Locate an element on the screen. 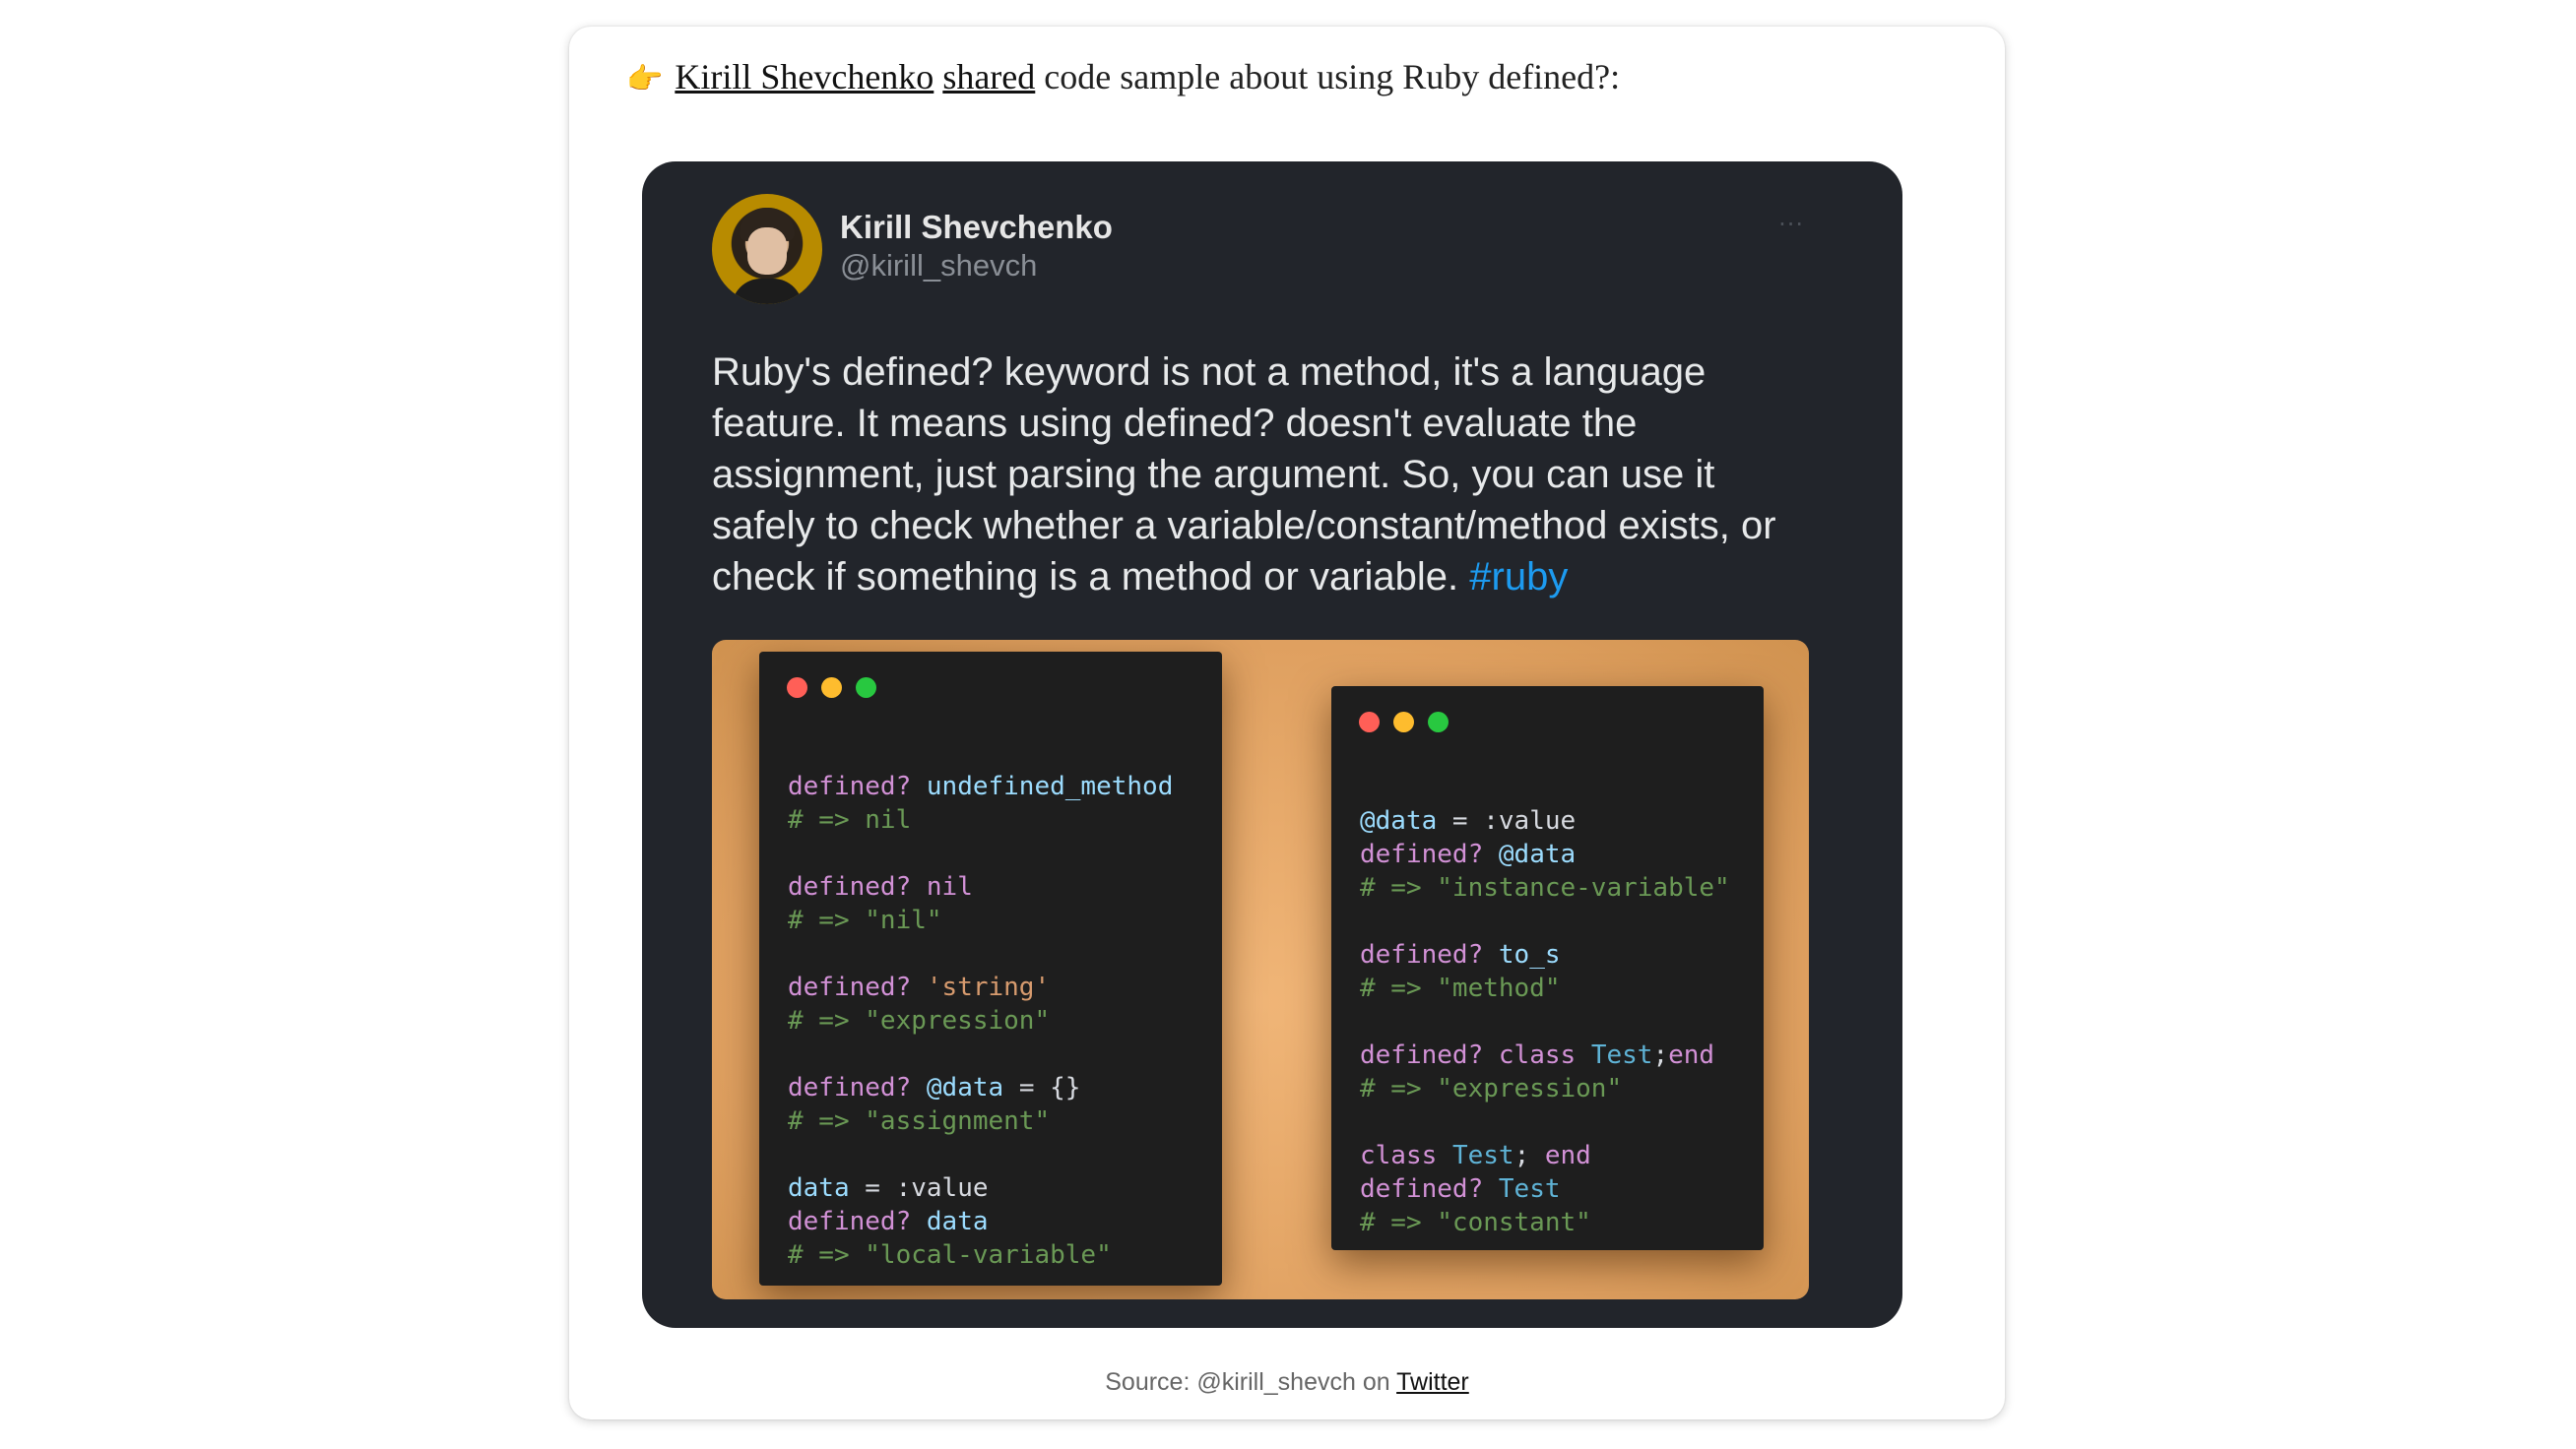  code-comment: # => "method" is located at coordinates (1460, 988).